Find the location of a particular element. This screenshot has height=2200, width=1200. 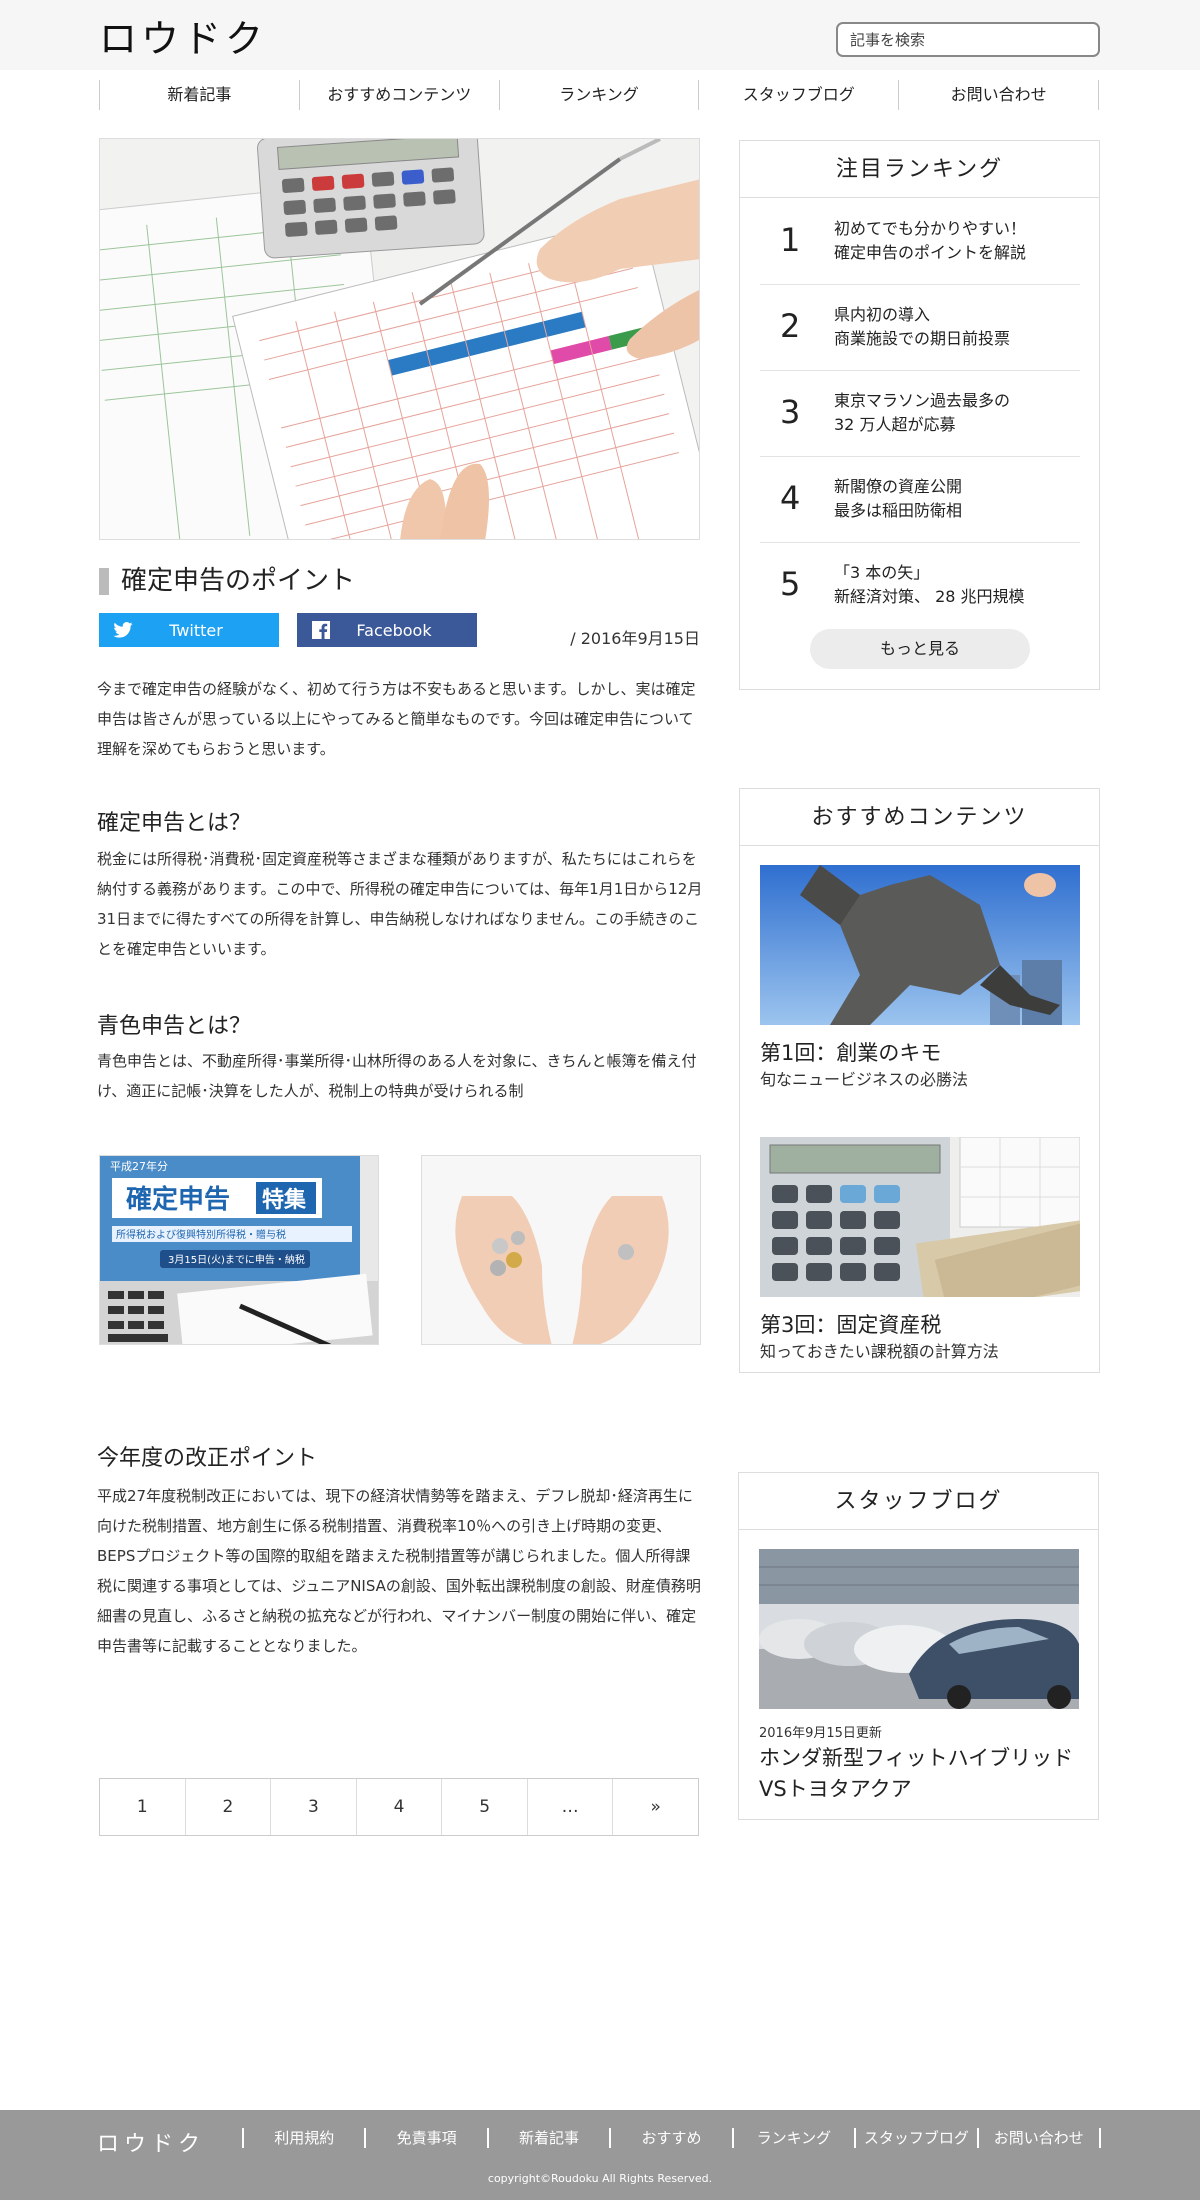

footer-link-ranking: ランキング is located at coordinates (795, 2138).